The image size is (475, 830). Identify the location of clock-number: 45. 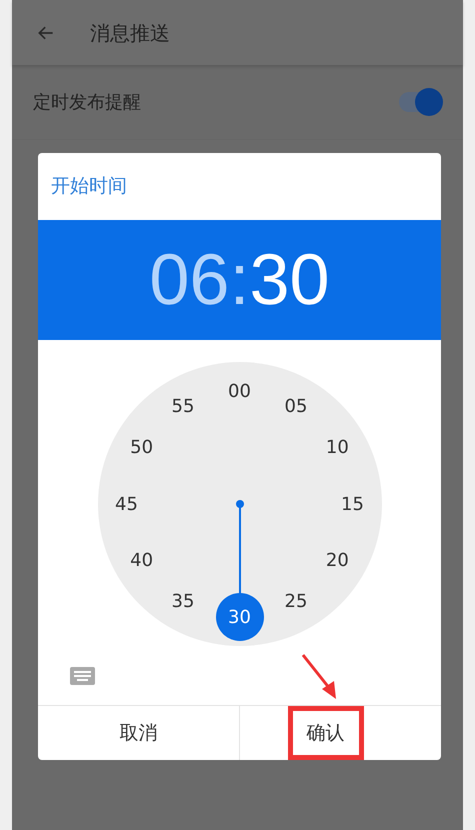
(126, 504).